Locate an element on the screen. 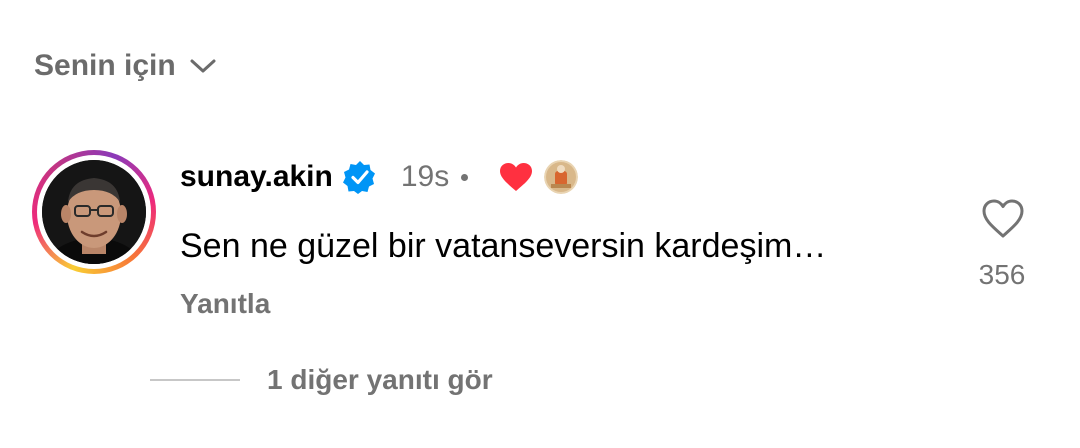  view-more-replies-label: 1 diğer yanıtı gör is located at coordinates (380, 379).